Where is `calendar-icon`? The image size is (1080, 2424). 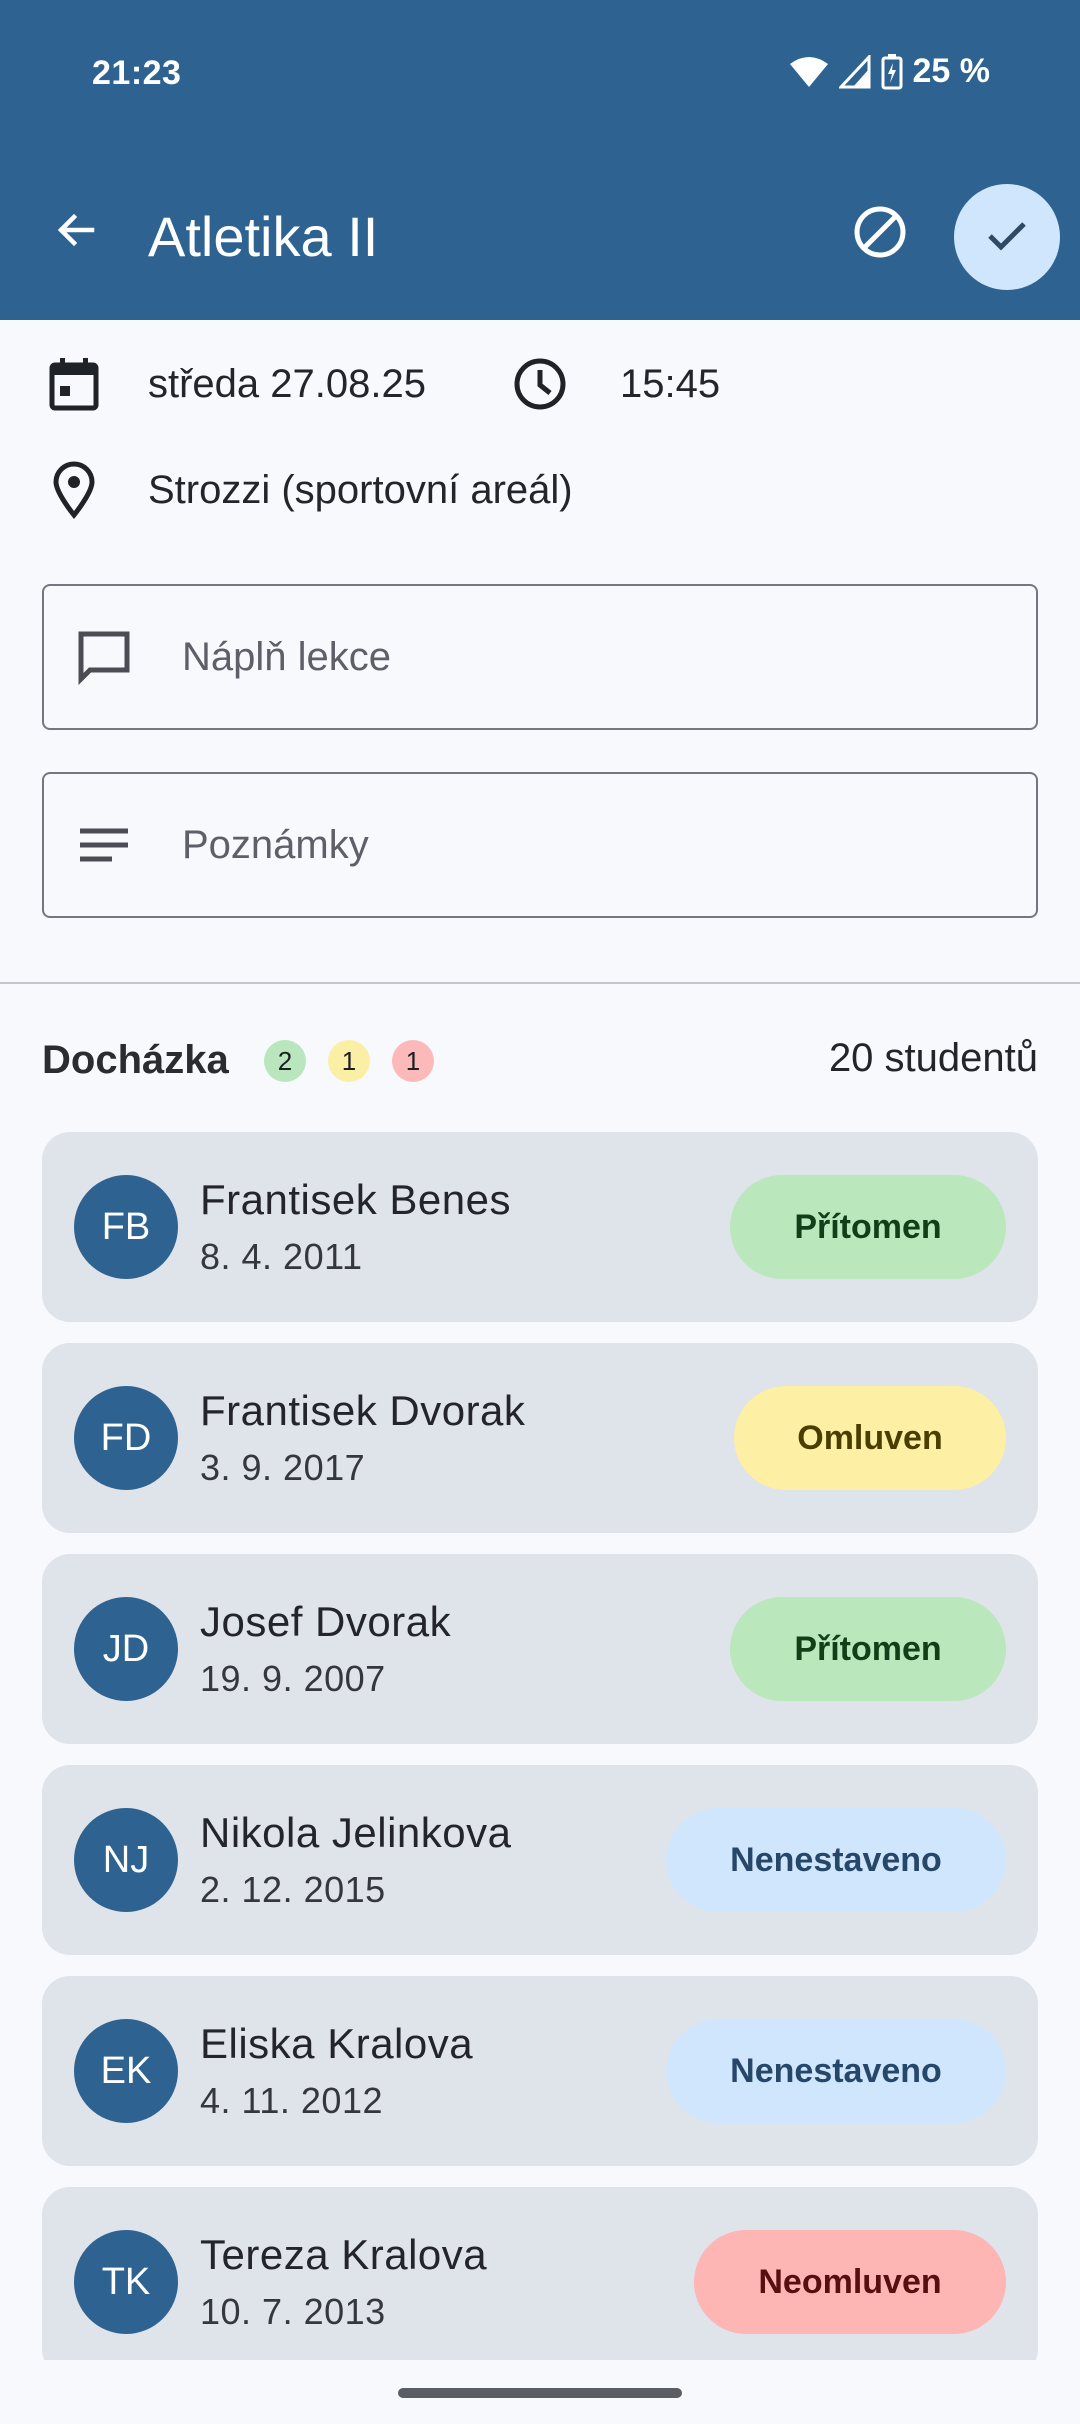
calendar-icon is located at coordinates (74, 384).